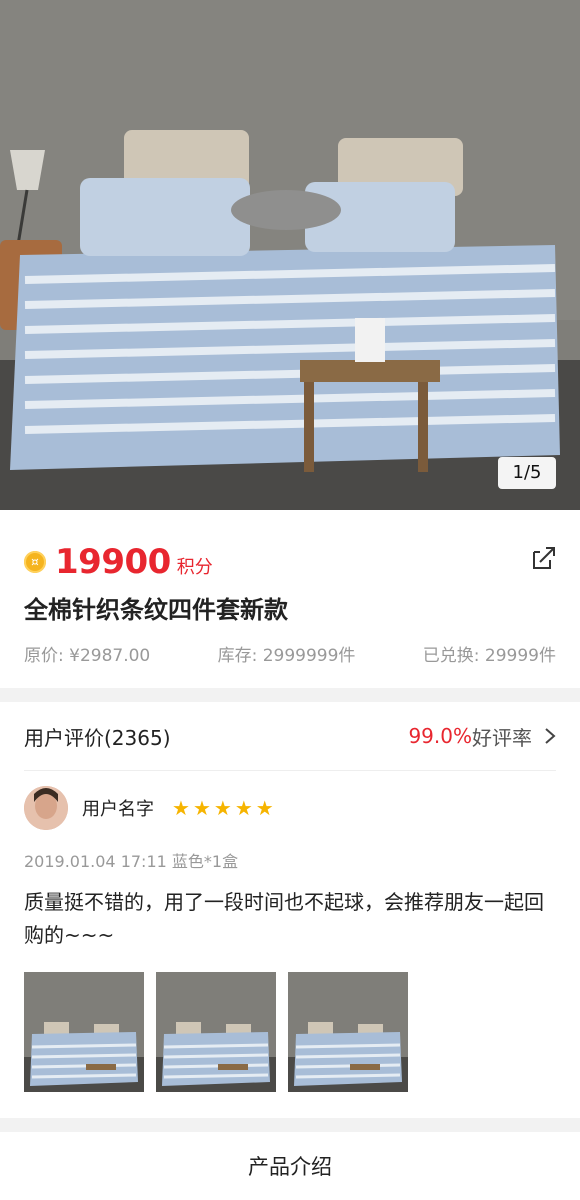 The image size is (580, 1200). Describe the element at coordinates (194, 567) in the screenshot. I see `points-unit: 积分` at that location.